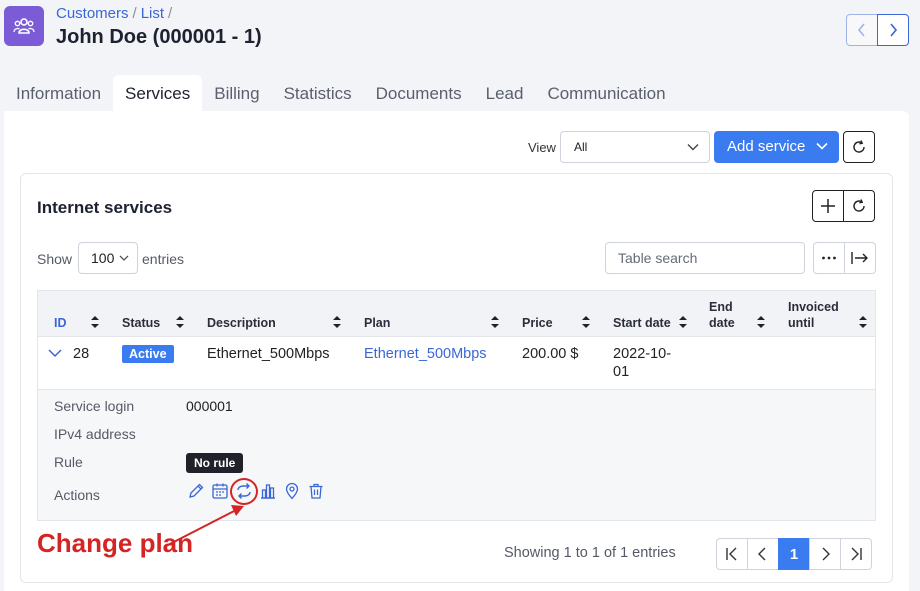  I want to click on column-toggle-button, so click(860, 258).